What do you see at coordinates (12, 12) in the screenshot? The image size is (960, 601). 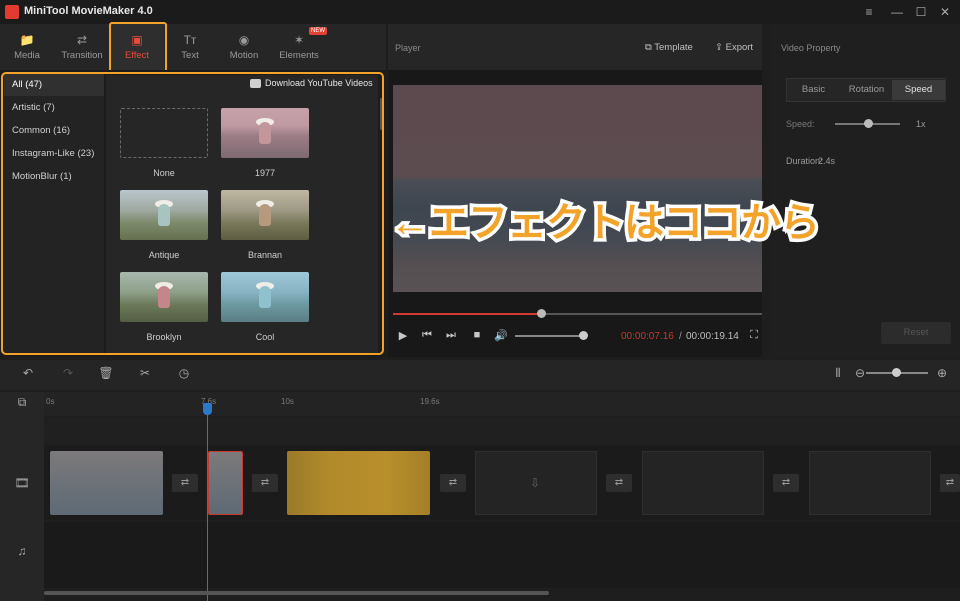 I see `app-logo` at bounding box center [12, 12].